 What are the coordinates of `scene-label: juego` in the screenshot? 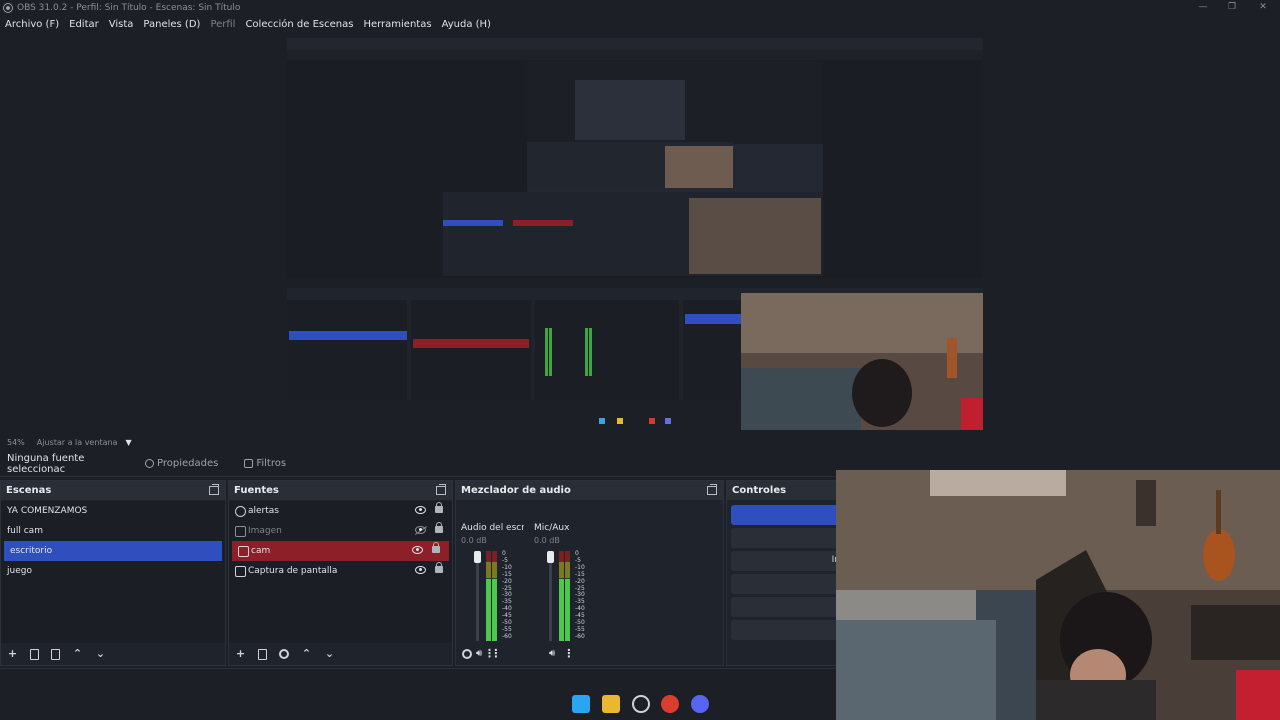 It's located at (19, 571).